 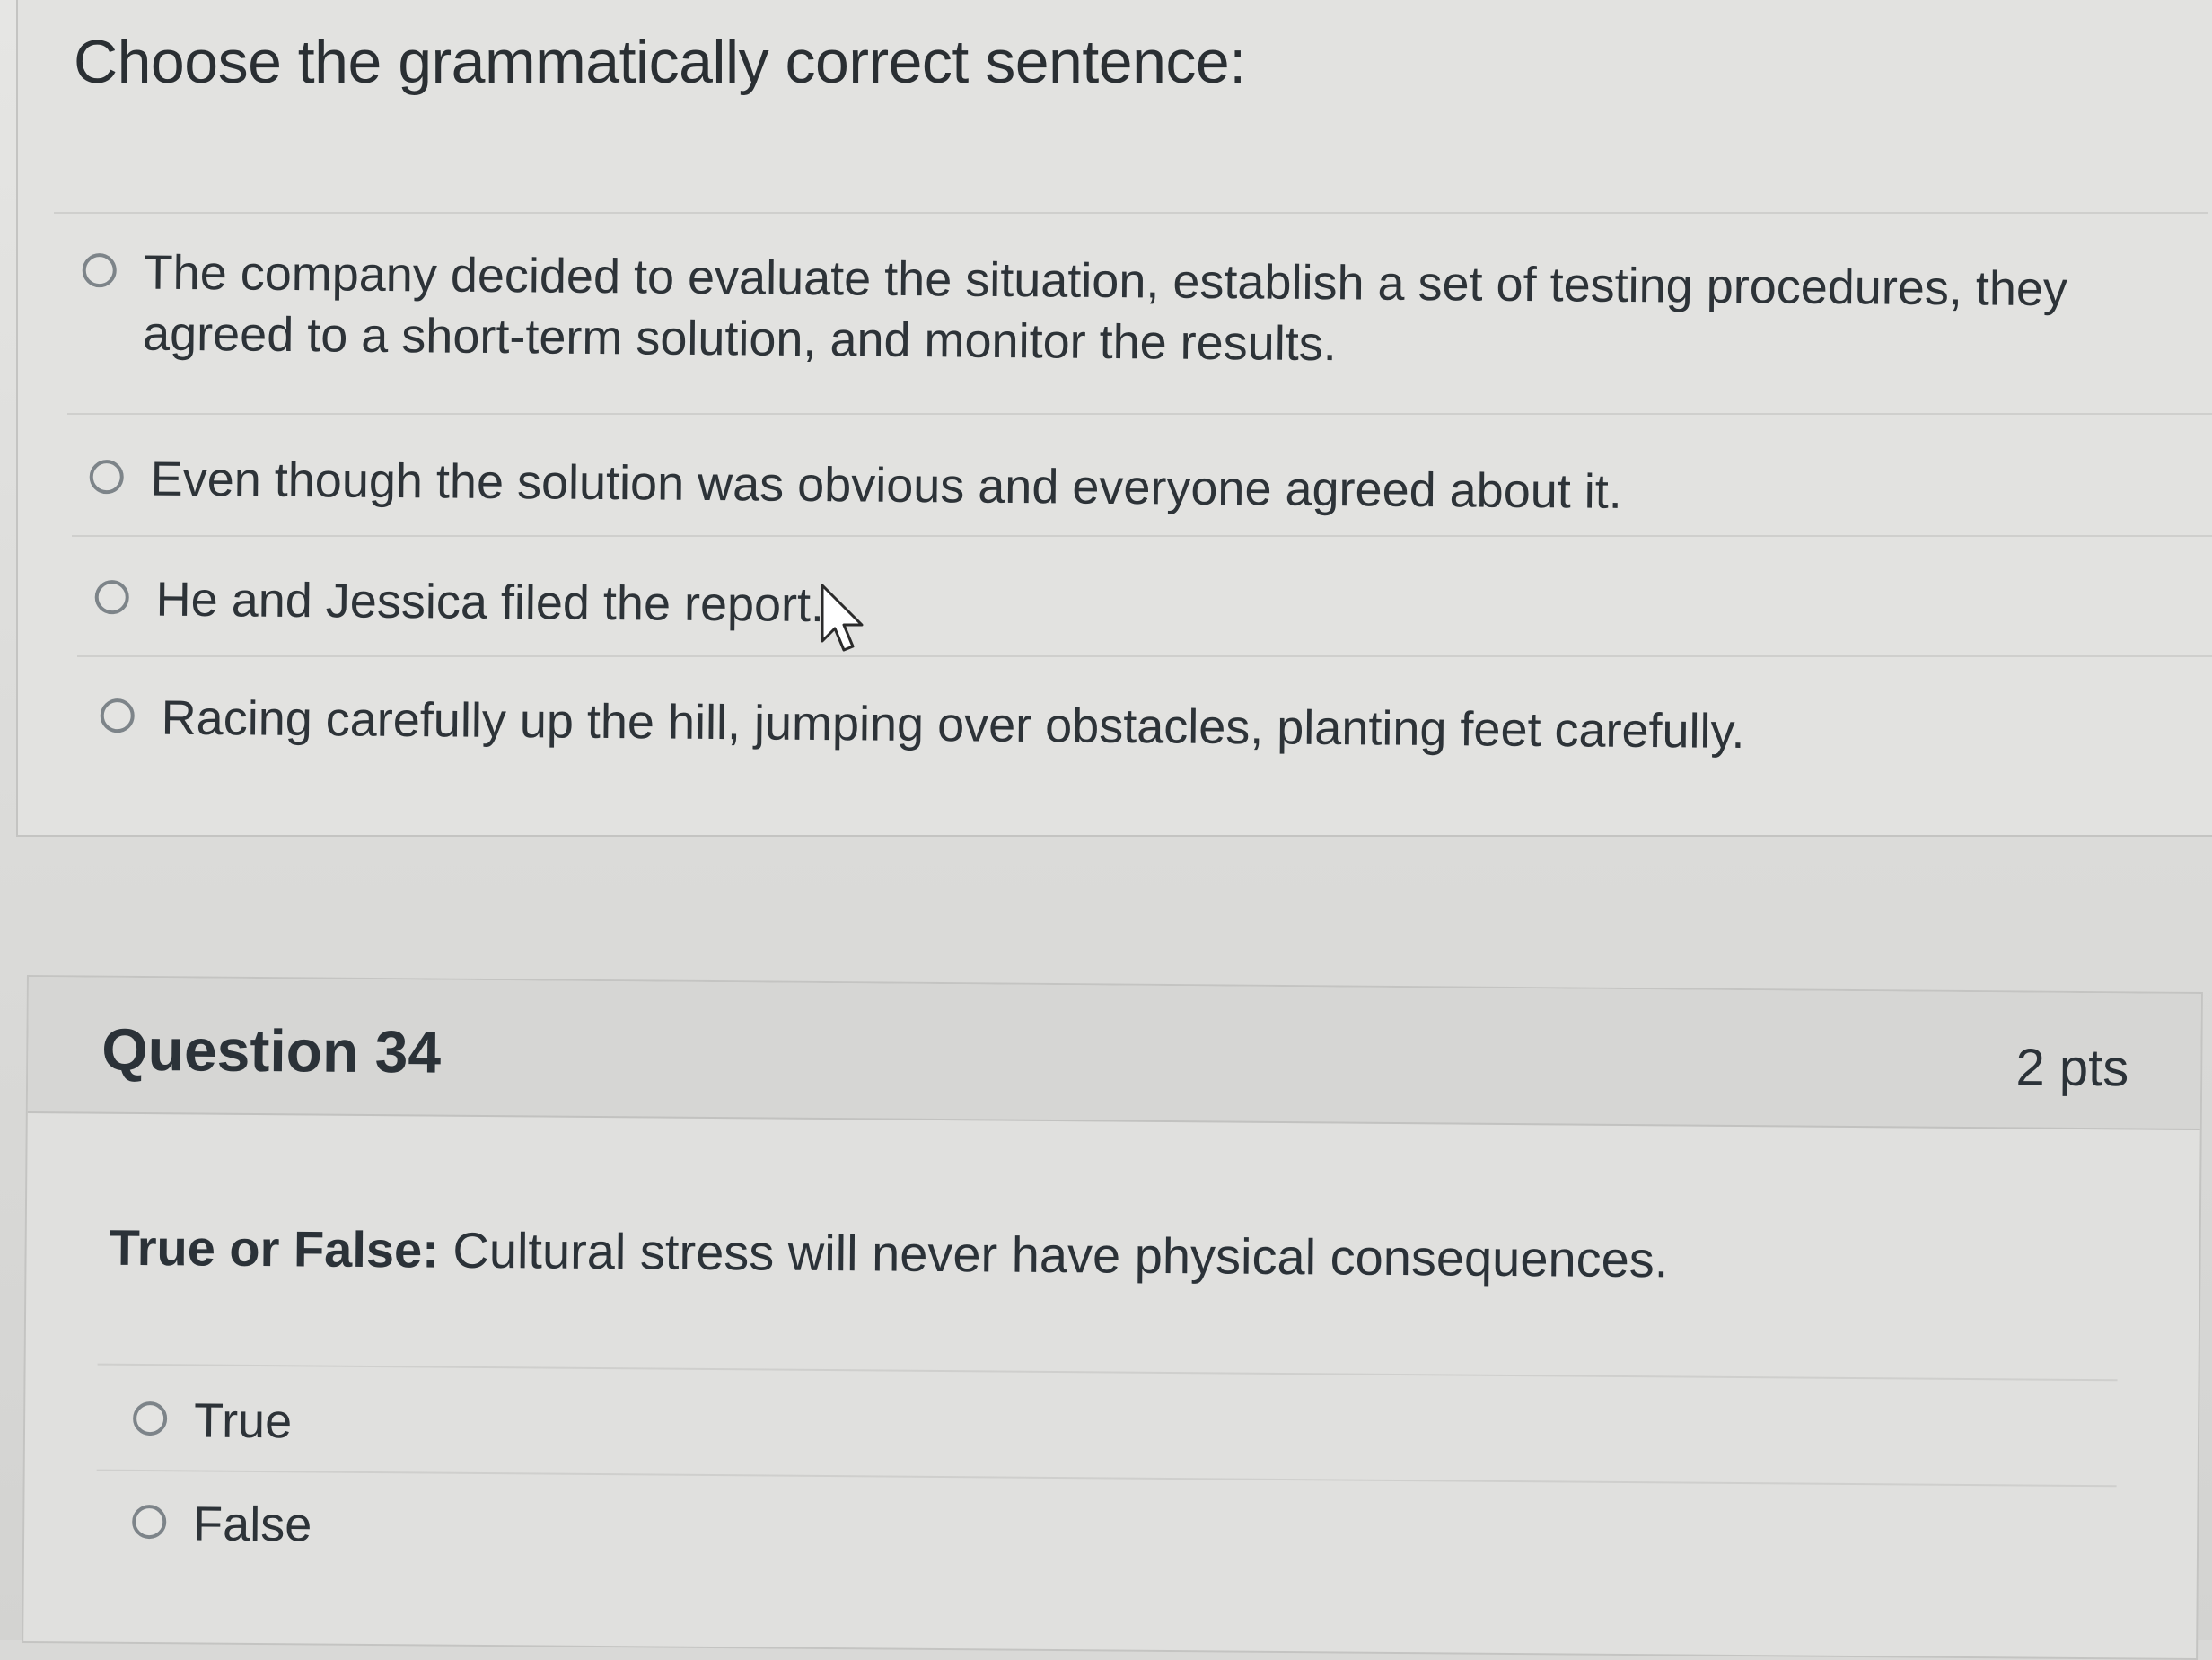 What do you see at coordinates (2072, 1068) in the screenshot?
I see `question-points: 2 pts` at bounding box center [2072, 1068].